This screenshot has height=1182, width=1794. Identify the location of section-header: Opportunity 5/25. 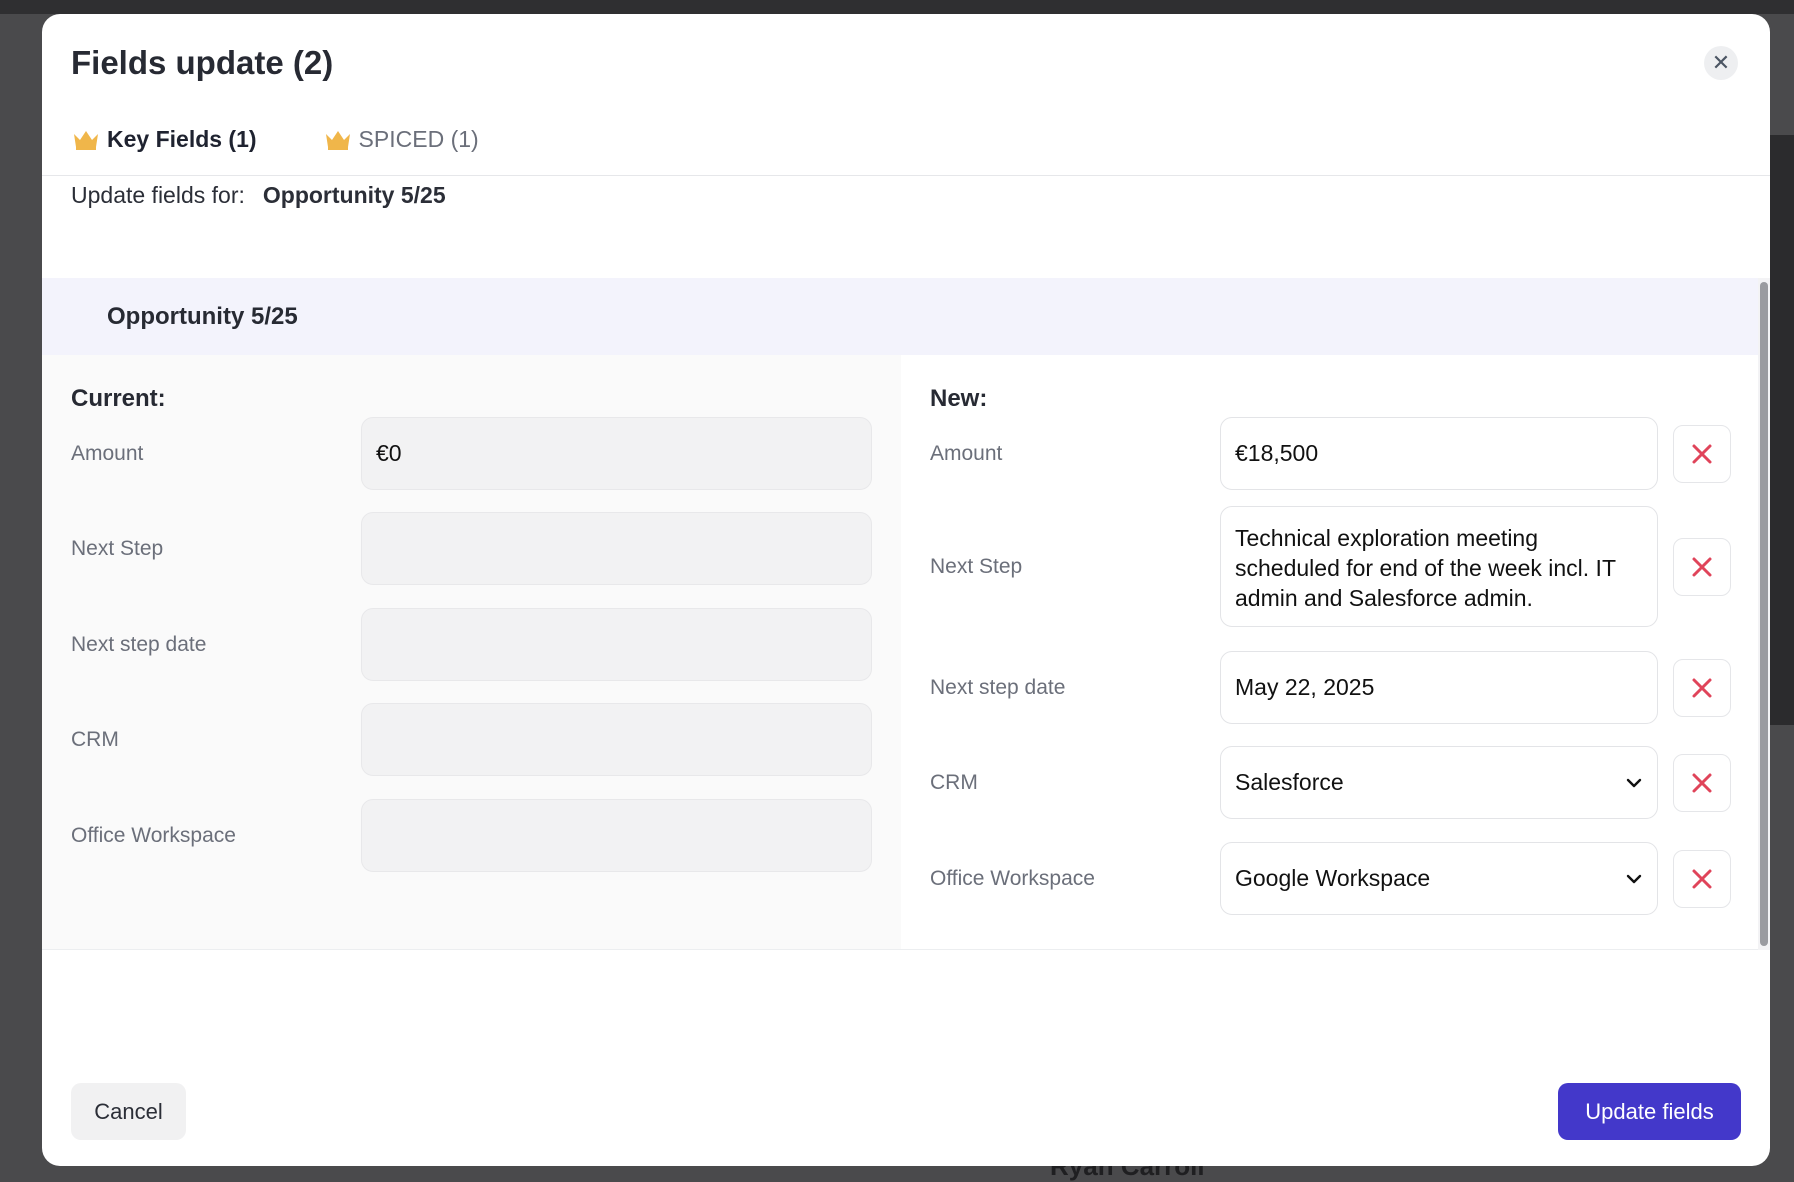
(900, 316).